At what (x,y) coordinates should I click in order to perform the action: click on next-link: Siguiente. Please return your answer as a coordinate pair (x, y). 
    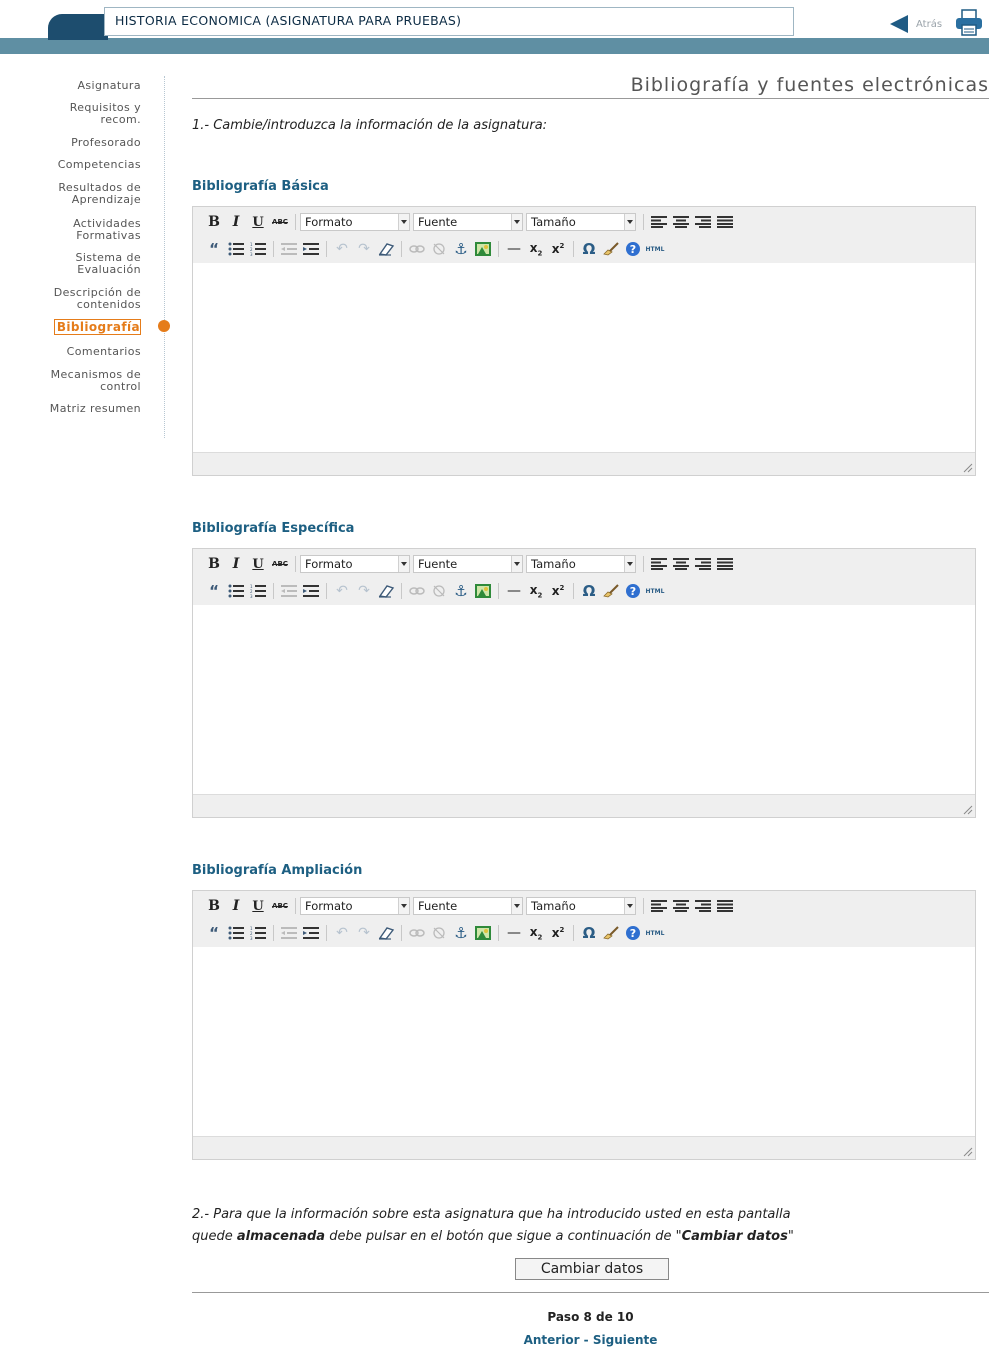
    Looking at the image, I should click on (625, 1340).